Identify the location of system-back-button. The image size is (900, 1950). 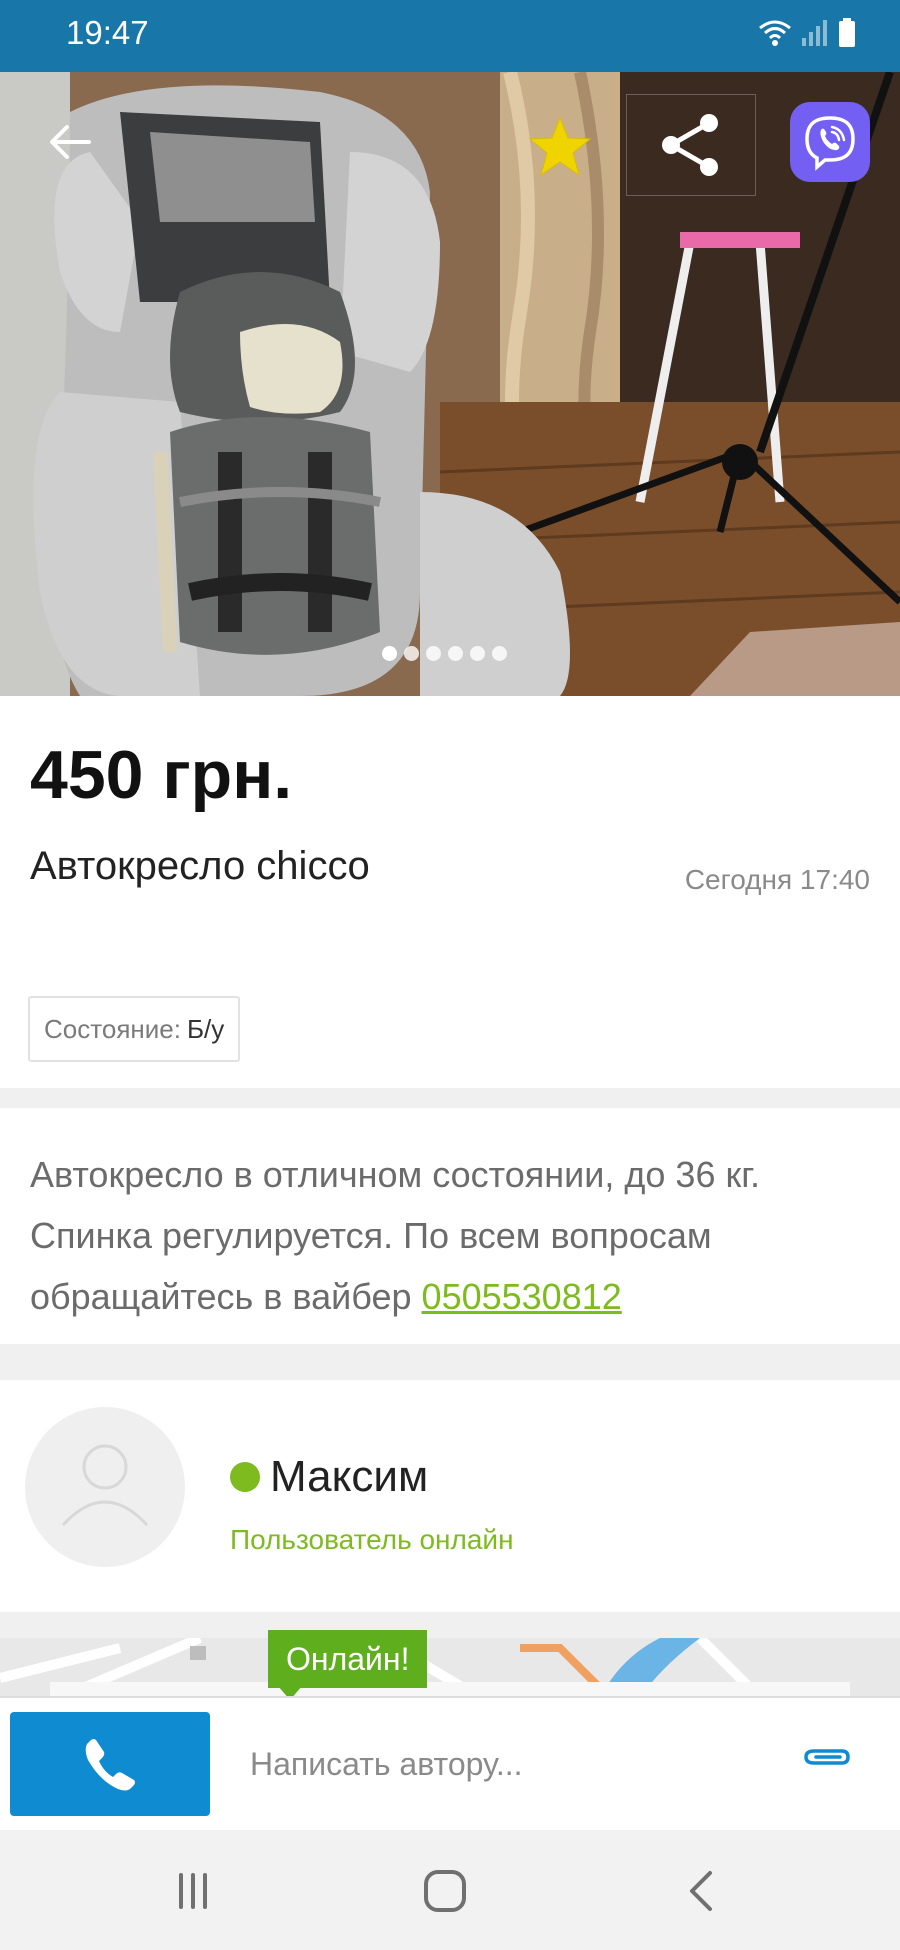
(701, 1891).